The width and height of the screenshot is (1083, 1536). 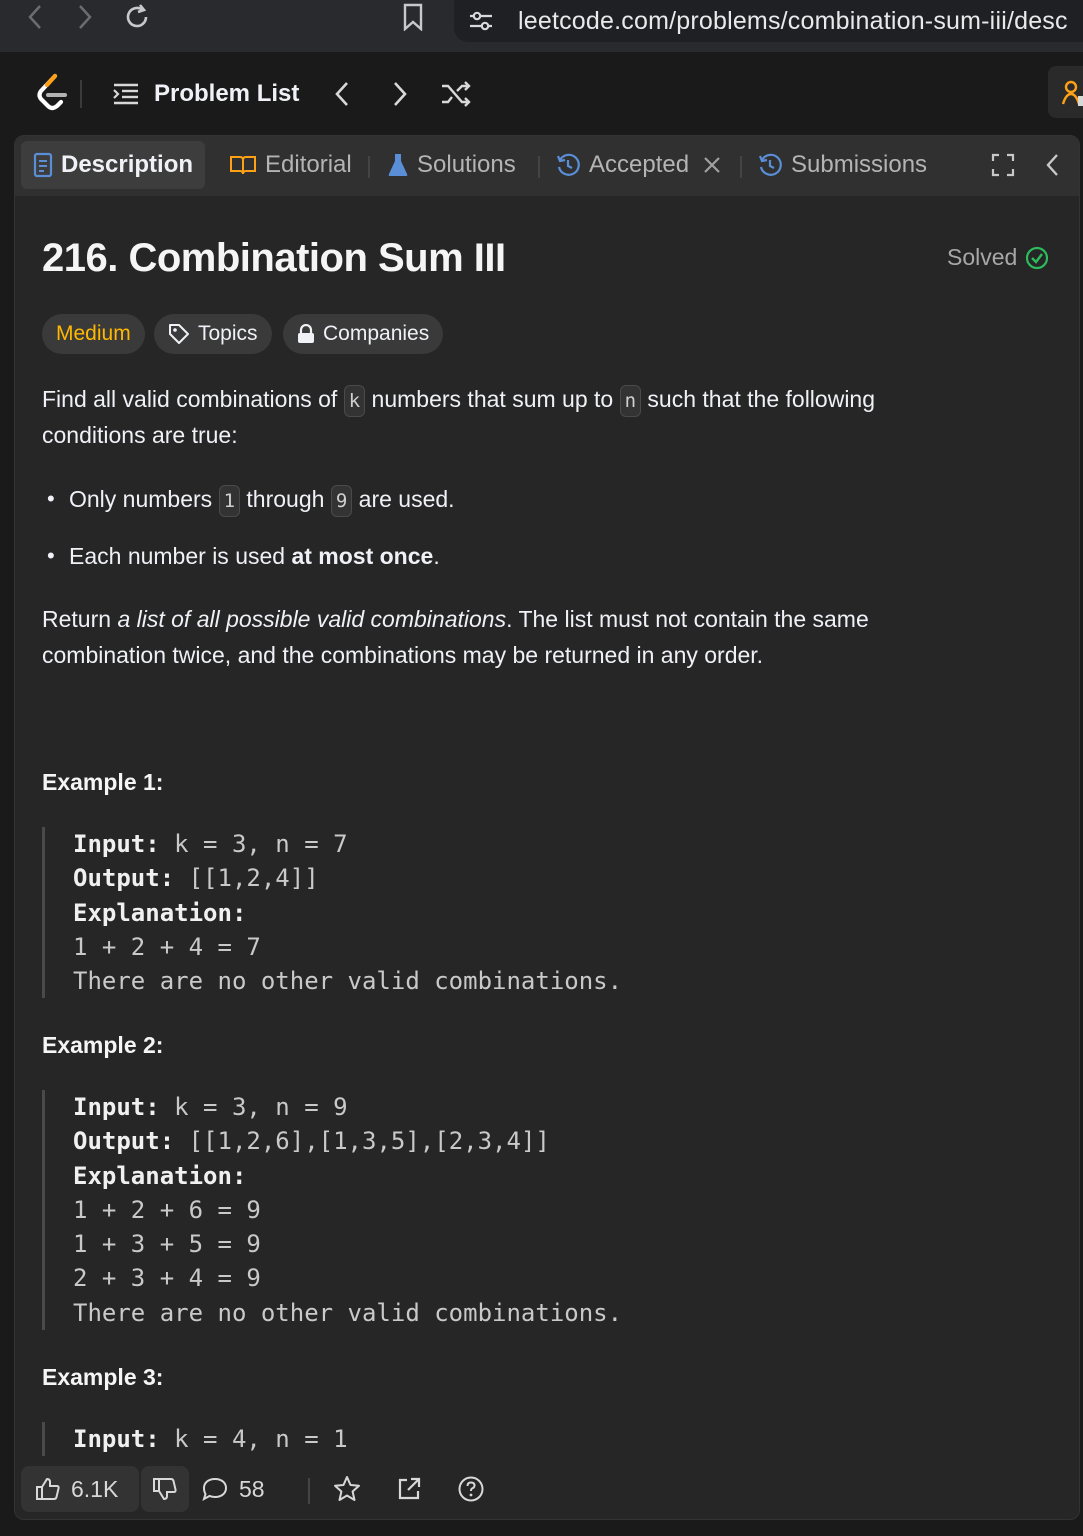 I want to click on thumbs-up-icon, so click(x=48, y=1489).